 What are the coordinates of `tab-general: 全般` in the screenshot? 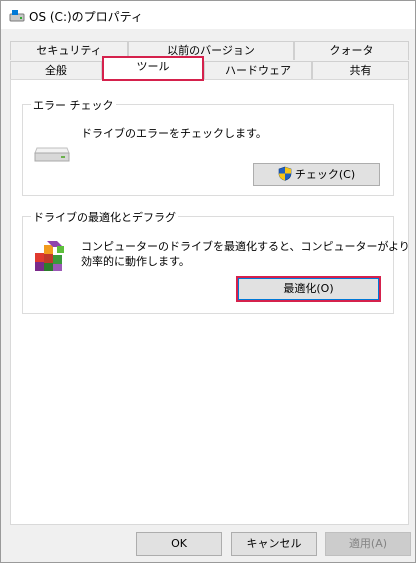 It's located at (56, 70).